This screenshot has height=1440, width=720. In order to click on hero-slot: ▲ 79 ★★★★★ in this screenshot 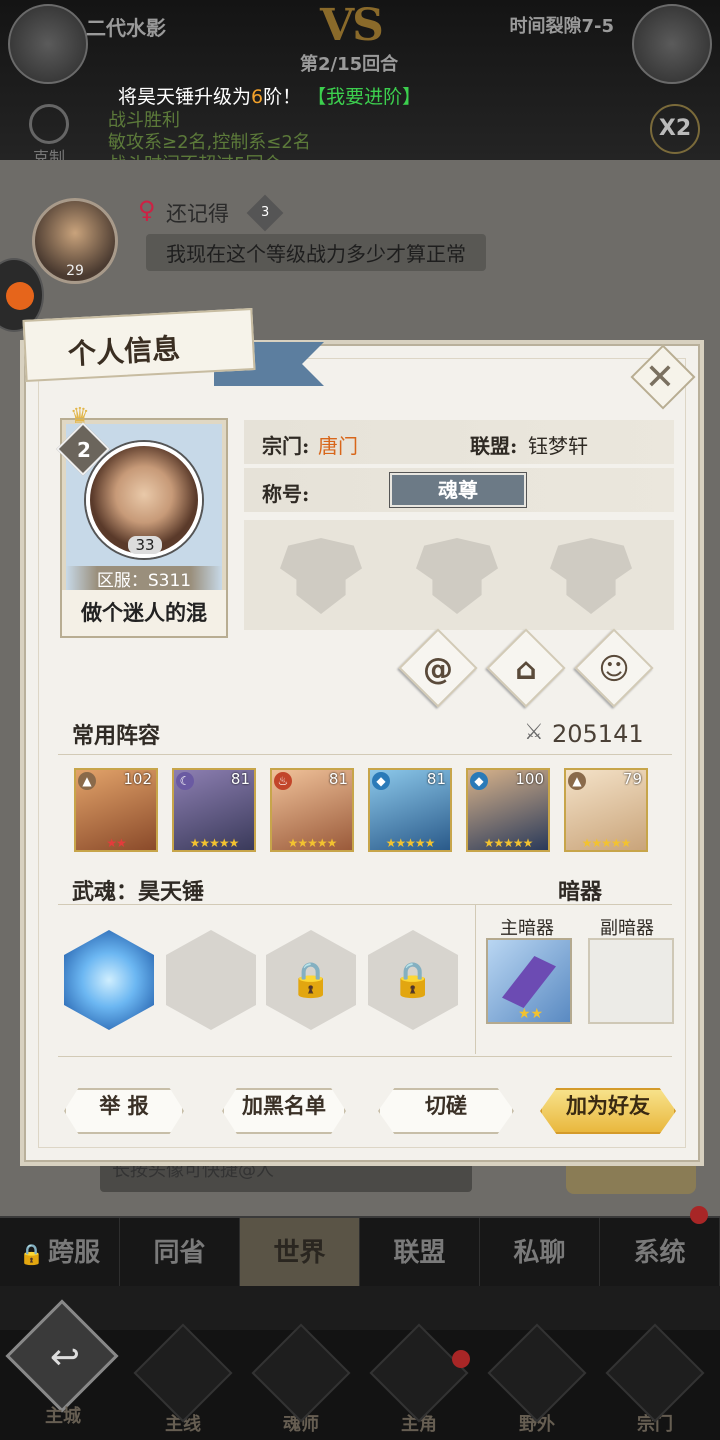, I will do `click(606, 810)`.